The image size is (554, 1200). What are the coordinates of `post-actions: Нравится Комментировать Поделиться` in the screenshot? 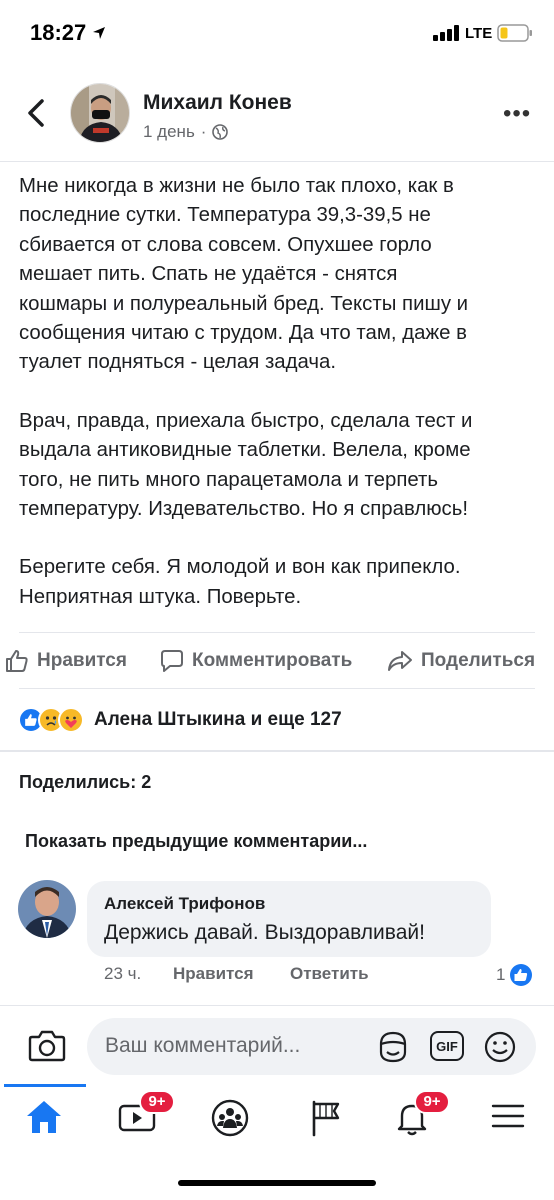 It's located at (270, 660).